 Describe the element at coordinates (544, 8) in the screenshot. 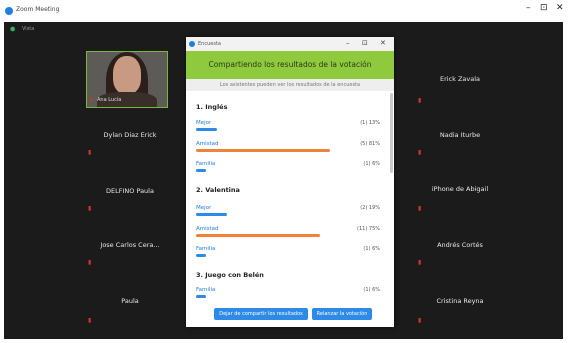

I see `maximize-button: ⊡` at that location.